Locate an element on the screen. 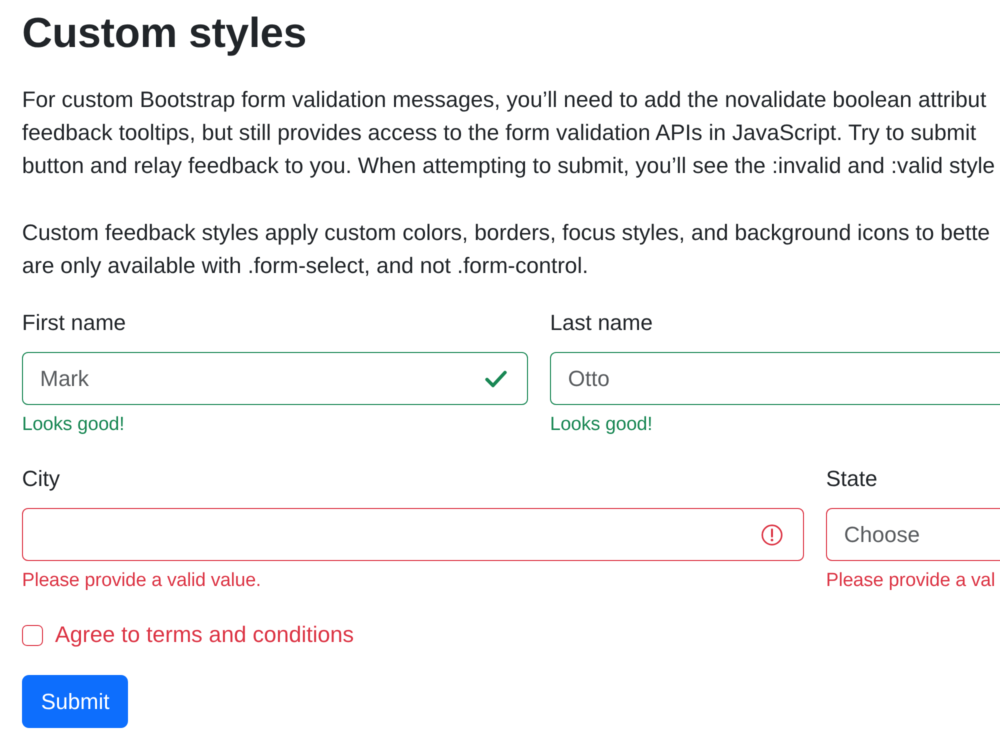  alert-circle-icon is located at coordinates (772, 535).